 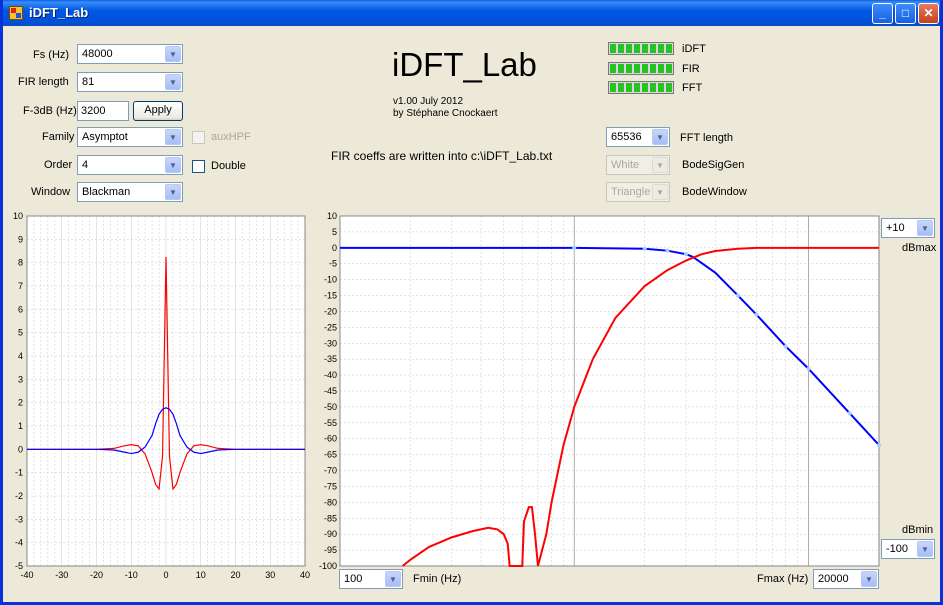 I want to click on bode-y-tick: -25, so click(x=330, y=327).